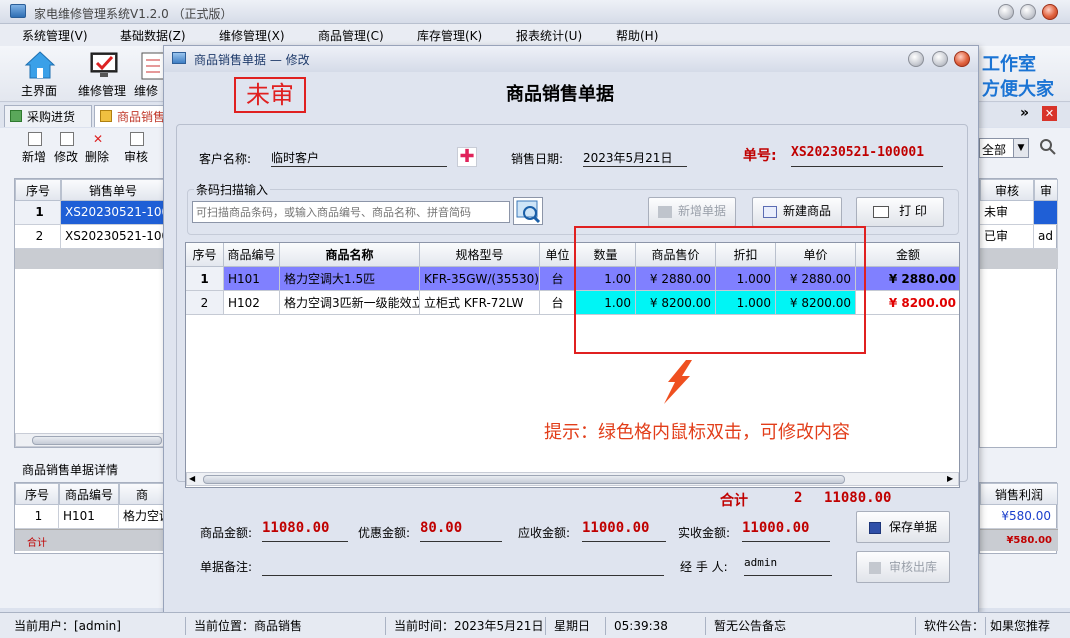  What do you see at coordinates (1018, 313) in the screenshot?
I see `right-list-table: 审核 审 未审 已审 ad` at bounding box center [1018, 313].